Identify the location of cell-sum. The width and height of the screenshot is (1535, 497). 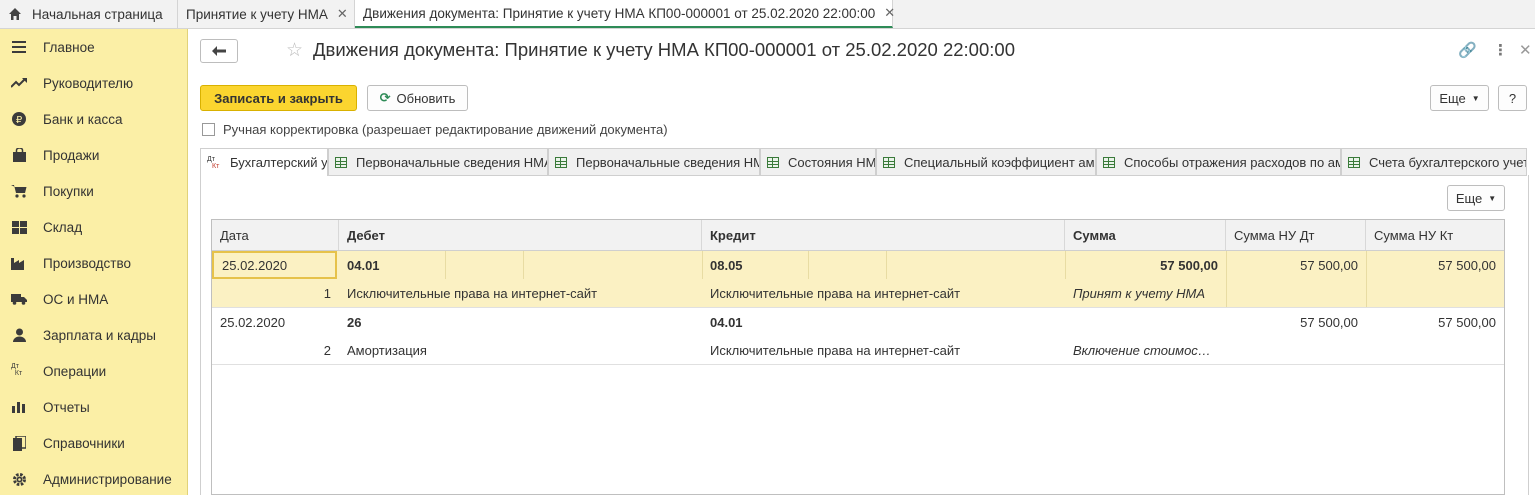
(1145, 322).